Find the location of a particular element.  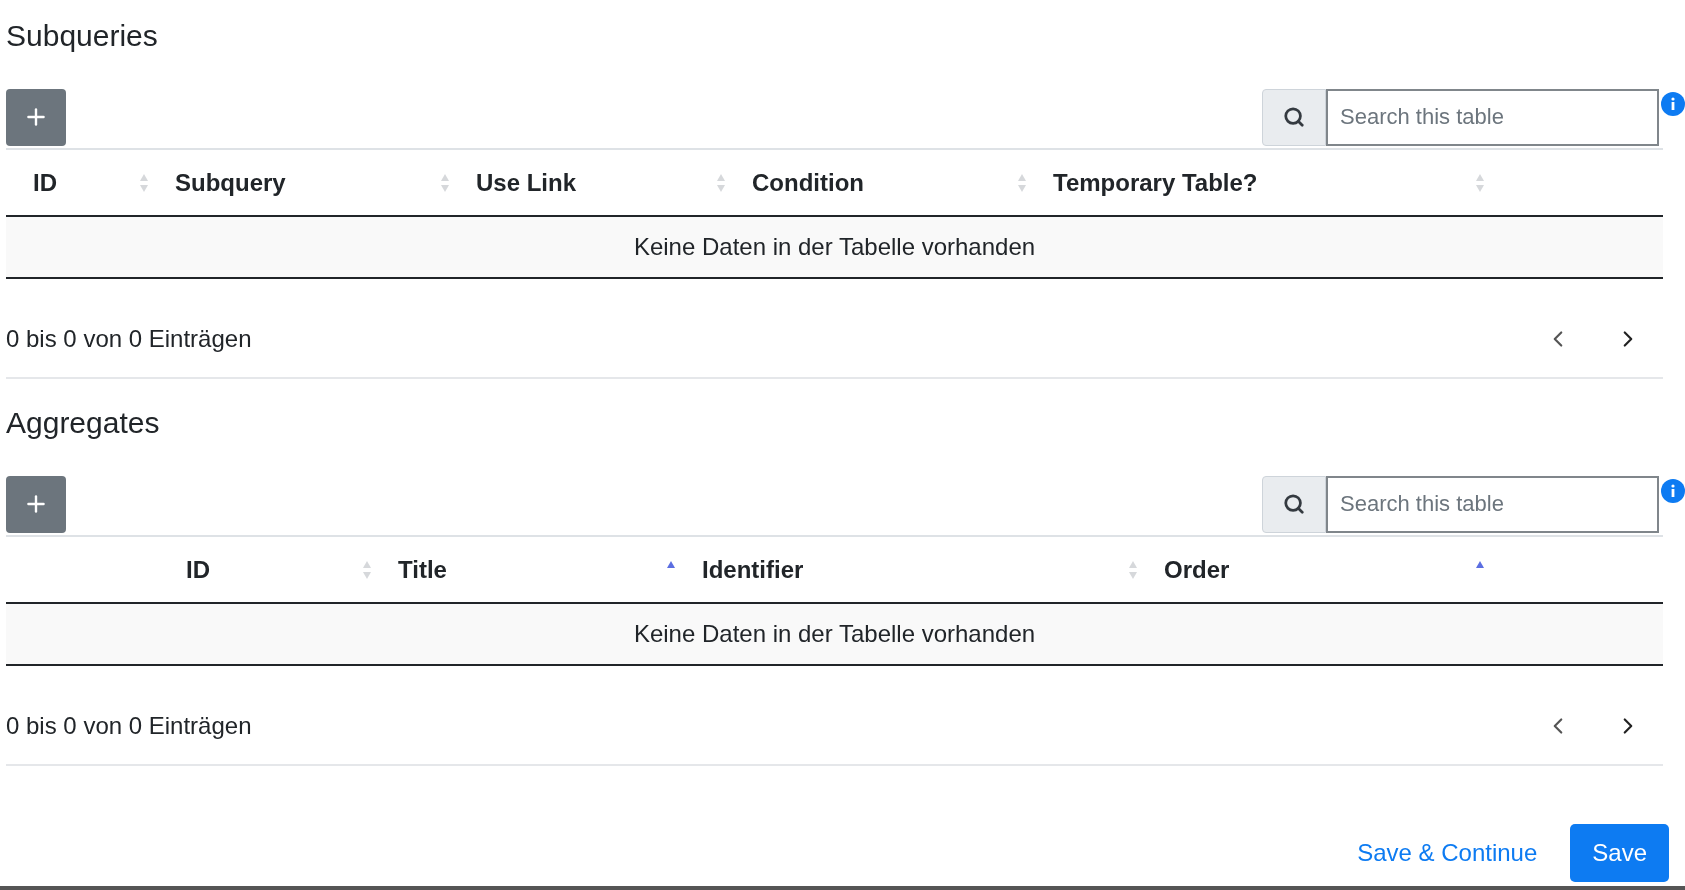

column-header: Order is located at coordinates (1197, 569).